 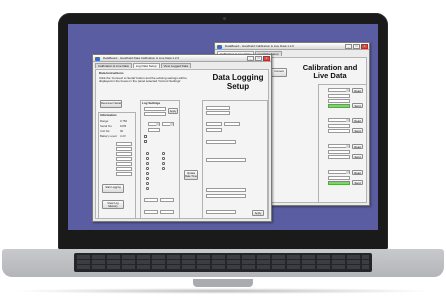 What do you see at coordinates (155, 109) in the screenshot?
I see `log-date-field` at bounding box center [155, 109].